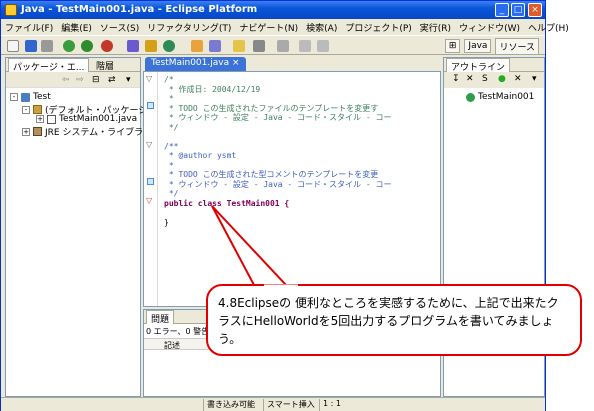  Describe the element at coordinates (190, 63) in the screenshot. I see `editor-tab-label: TestMain001.java` at that location.